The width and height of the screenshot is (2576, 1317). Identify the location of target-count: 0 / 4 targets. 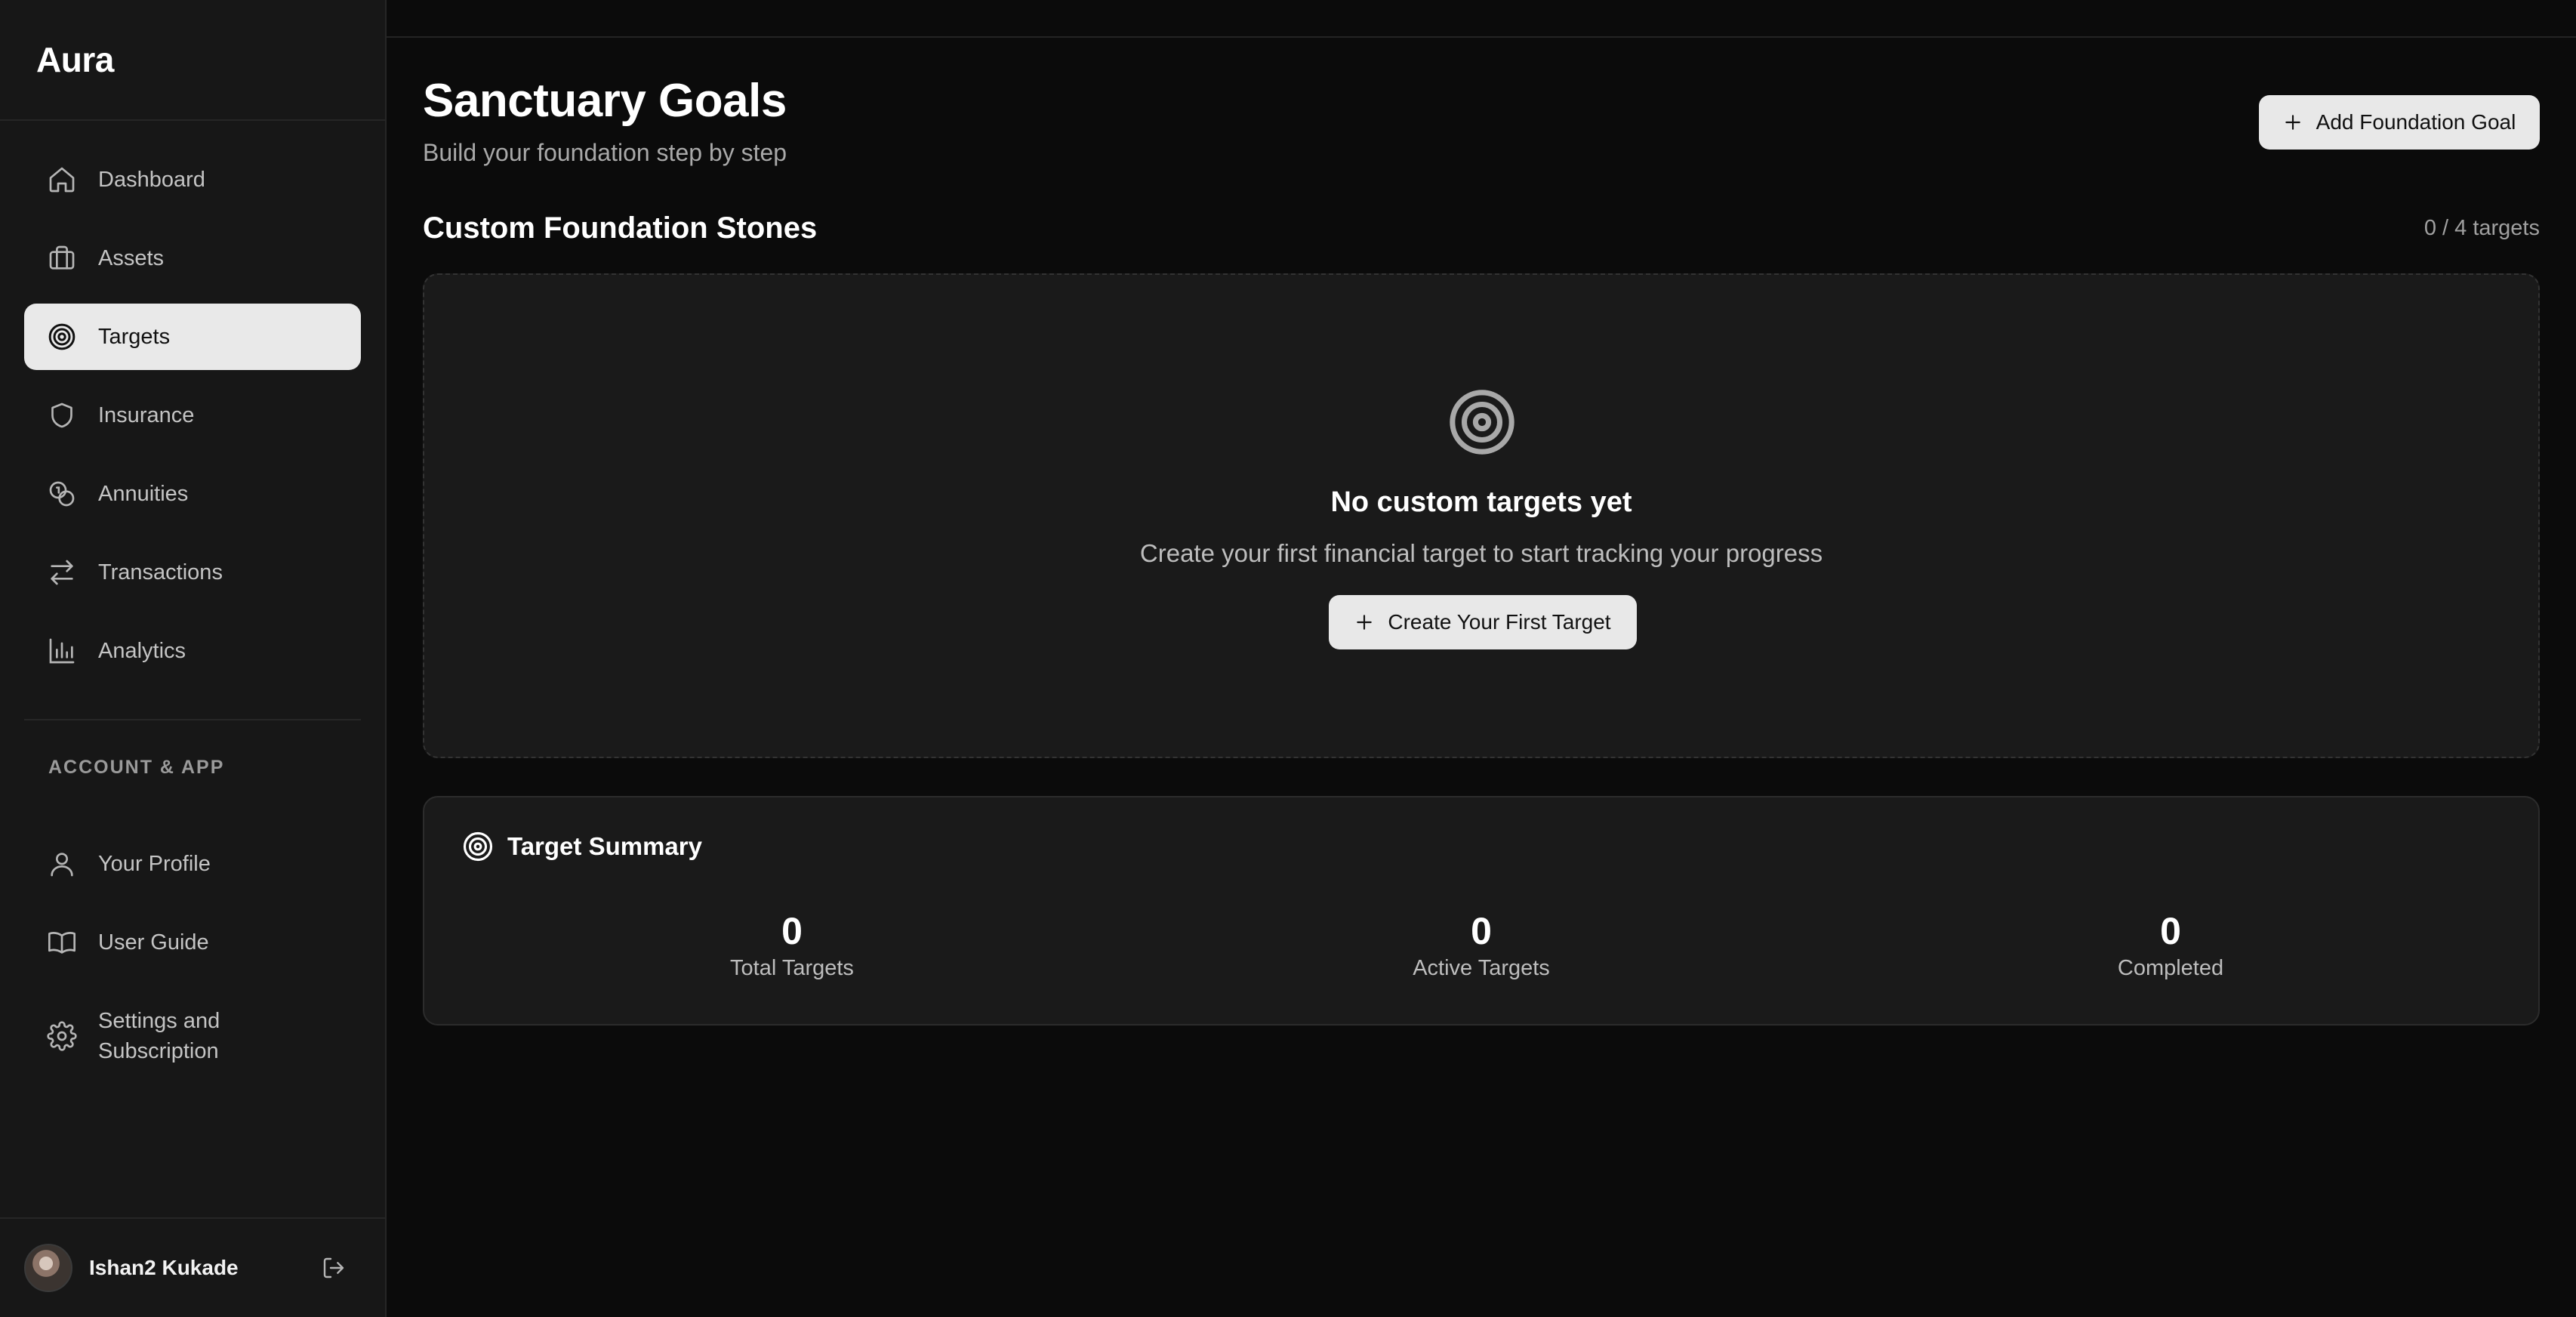
(2481, 228).